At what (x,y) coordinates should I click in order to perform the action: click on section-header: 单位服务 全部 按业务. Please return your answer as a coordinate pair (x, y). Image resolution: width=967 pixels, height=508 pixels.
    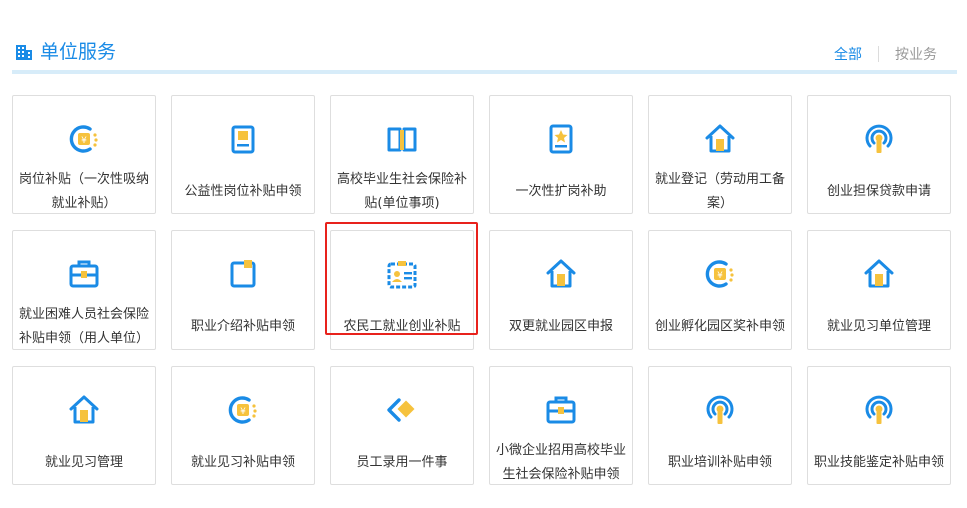
    Looking at the image, I should click on (485, 54).